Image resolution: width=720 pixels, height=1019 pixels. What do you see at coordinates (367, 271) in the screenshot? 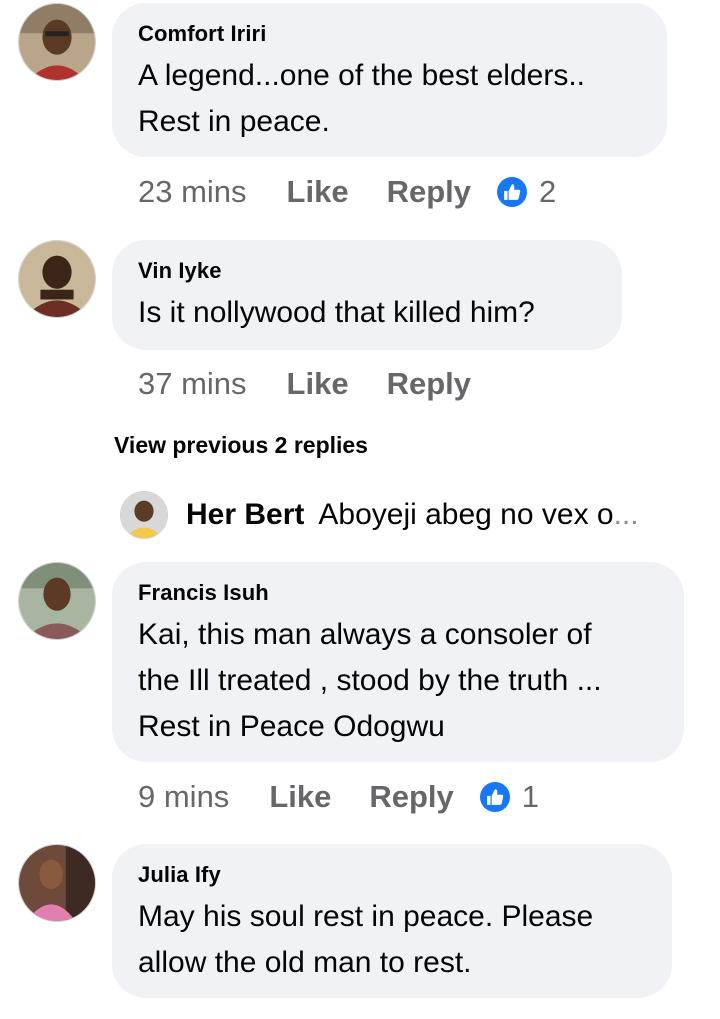
I see `comment-author: Vin Iyke` at bounding box center [367, 271].